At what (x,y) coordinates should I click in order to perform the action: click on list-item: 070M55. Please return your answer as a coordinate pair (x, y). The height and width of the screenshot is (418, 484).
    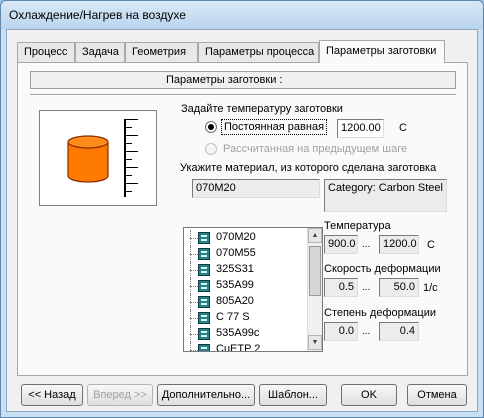
    Looking at the image, I should click on (246, 254).